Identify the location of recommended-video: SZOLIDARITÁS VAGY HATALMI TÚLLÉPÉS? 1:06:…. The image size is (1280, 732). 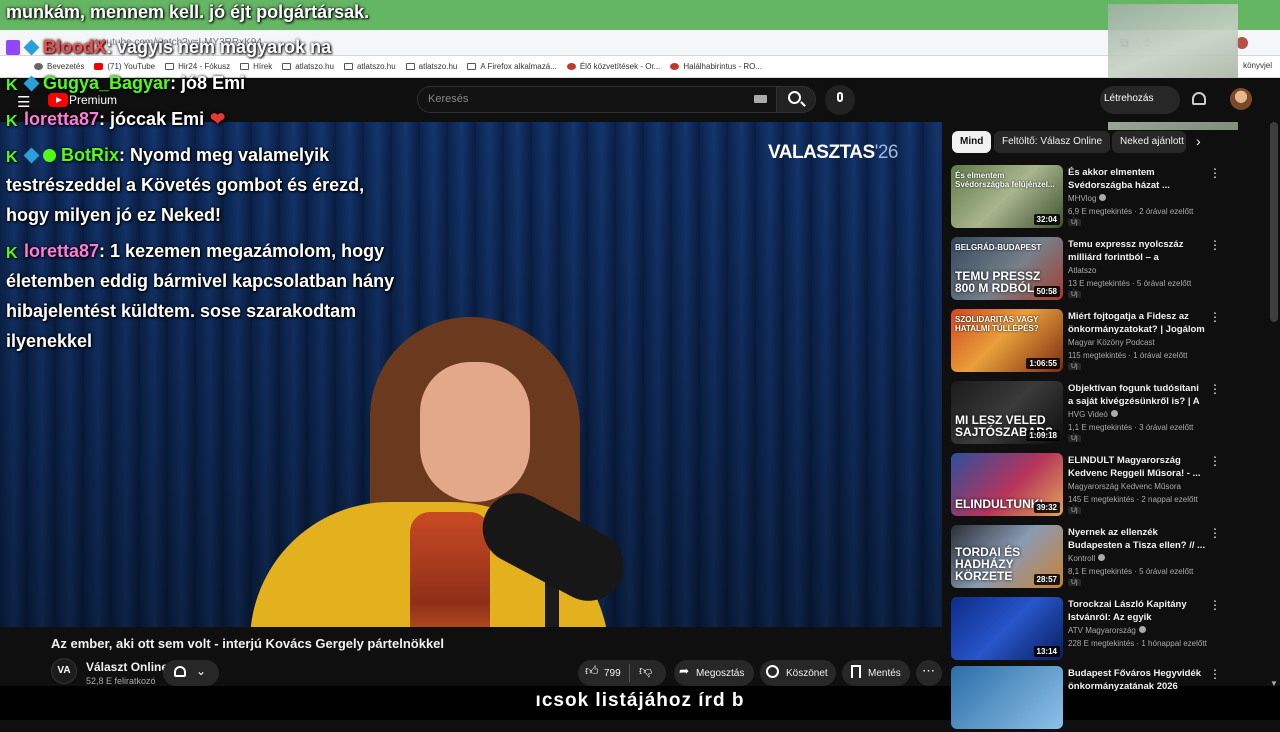
(1101, 342).